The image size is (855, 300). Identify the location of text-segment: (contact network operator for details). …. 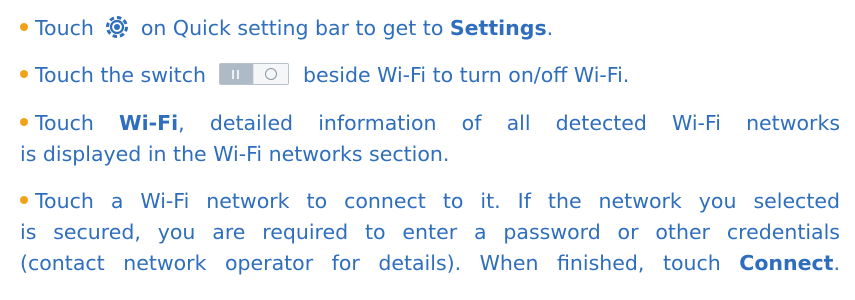
(380, 263).